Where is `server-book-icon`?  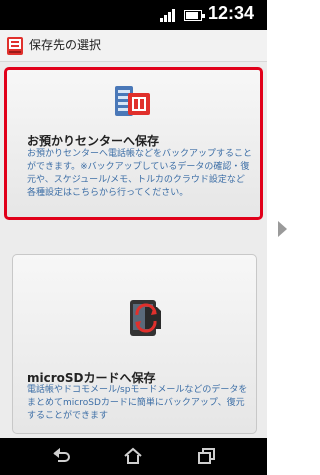
server-book-icon is located at coordinates (132, 101).